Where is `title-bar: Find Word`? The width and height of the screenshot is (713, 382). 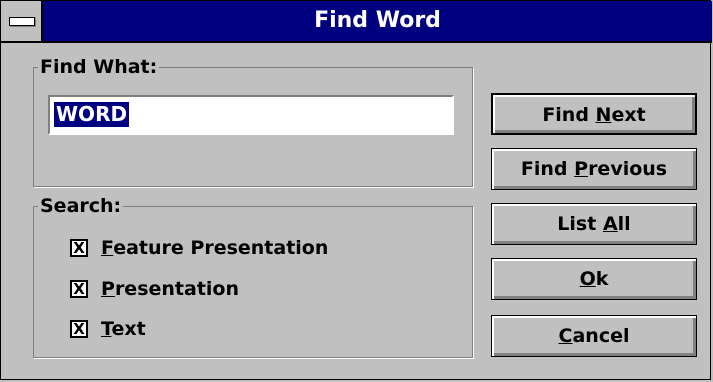 title-bar: Find Word is located at coordinates (356, 22).